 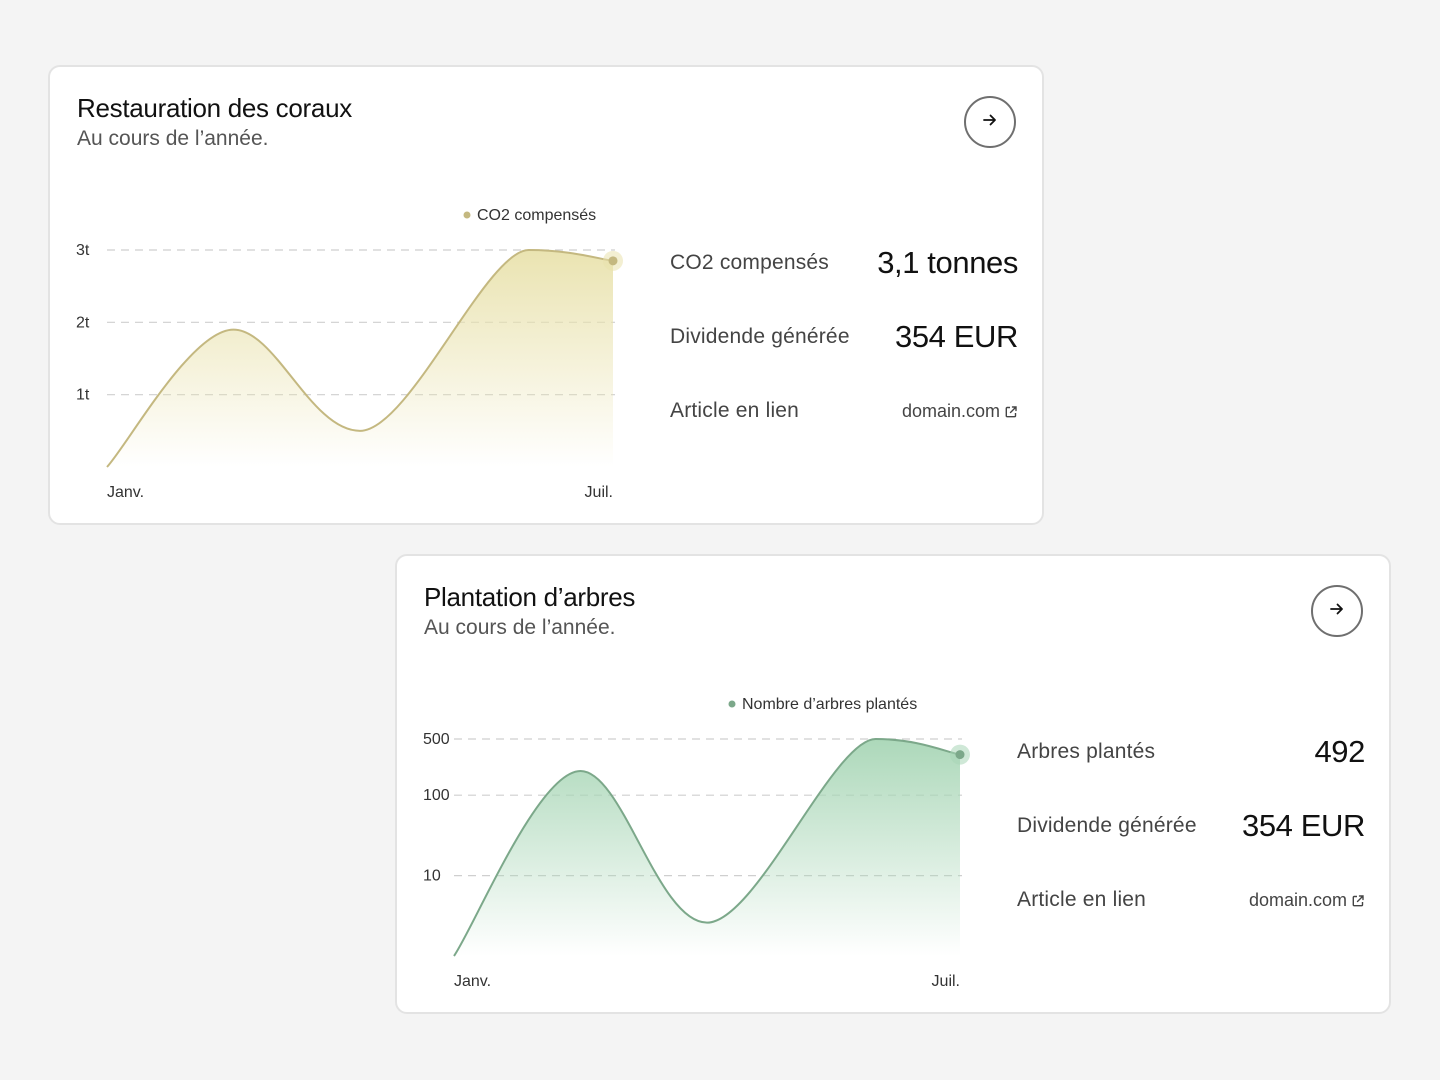 I want to click on stat-row-co2: CO2 compensés 3,1 tonnes, so click(x=844, y=264).